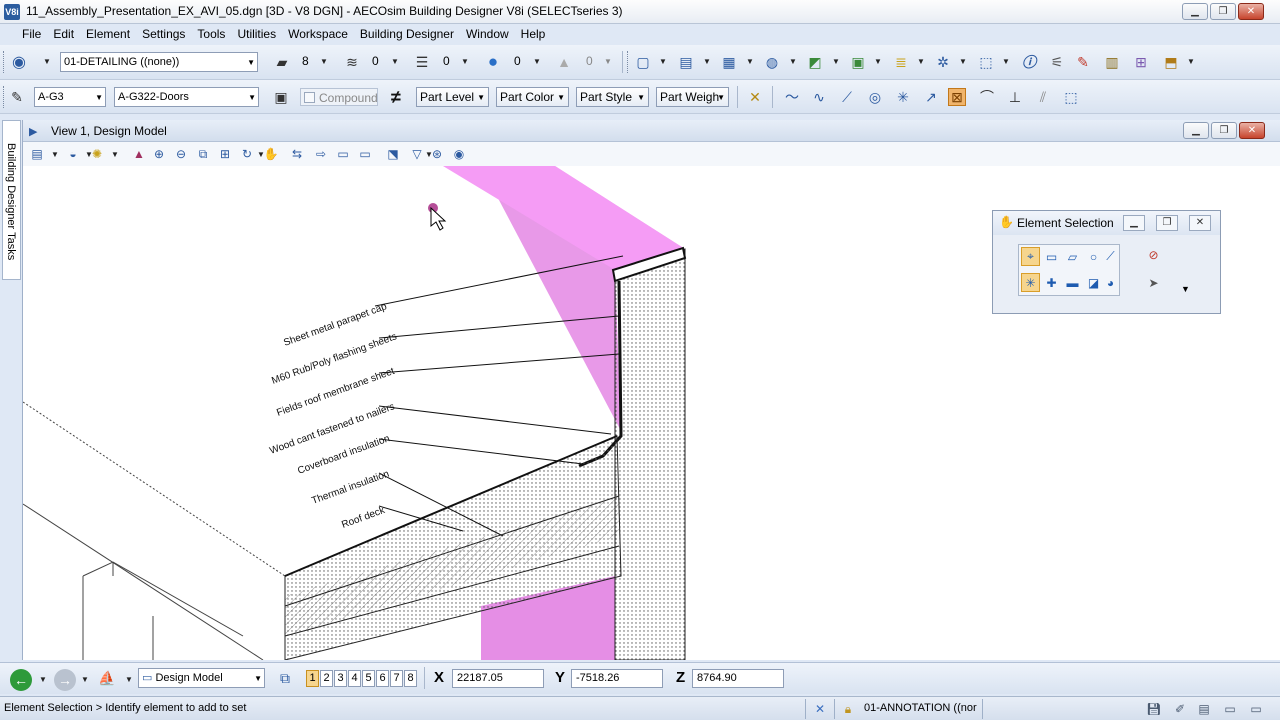 Image resolution: width=1280 pixels, height=720 pixels. Describe the element at coordinates (1110, 256) in the screenshot. I see `line-select-icon: ⟋` at that location.